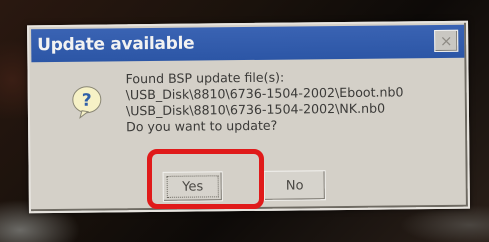  What do you see at coordinates (248, 43) in the screenshot?
I see `dialog-titlebar: Update available ×` at bounding box center [248, 43].